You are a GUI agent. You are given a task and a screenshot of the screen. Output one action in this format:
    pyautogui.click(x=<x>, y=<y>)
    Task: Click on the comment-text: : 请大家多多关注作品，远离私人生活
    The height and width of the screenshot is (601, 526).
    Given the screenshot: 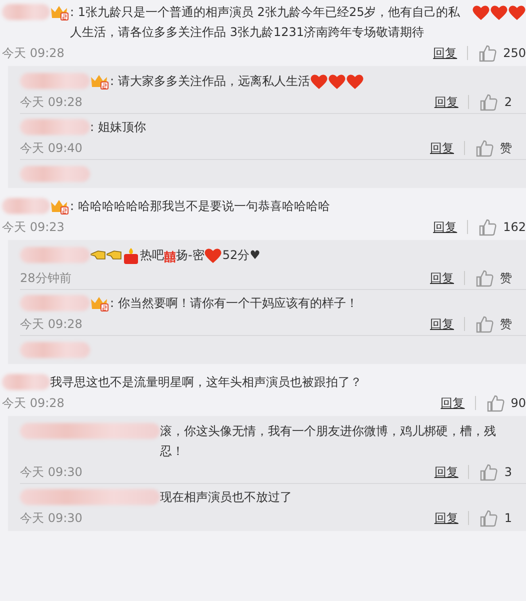 What is the action you would take?
    pyautogui.click(x=210, y=81)
    